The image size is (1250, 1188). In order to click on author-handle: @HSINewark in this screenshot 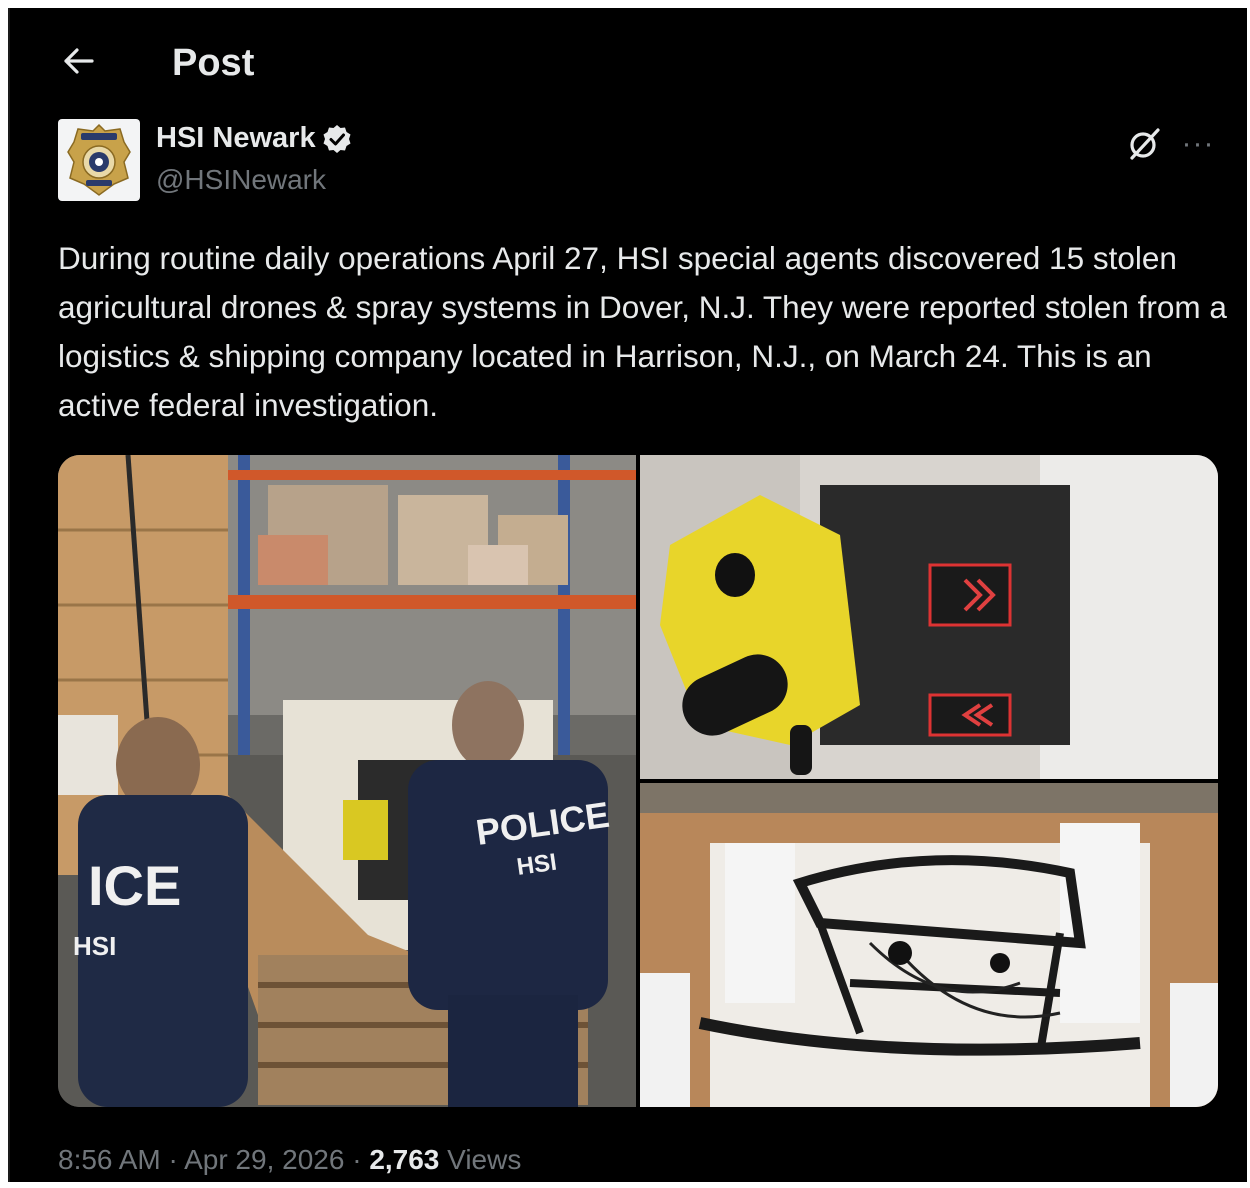, I will do `click(241, 180)`.